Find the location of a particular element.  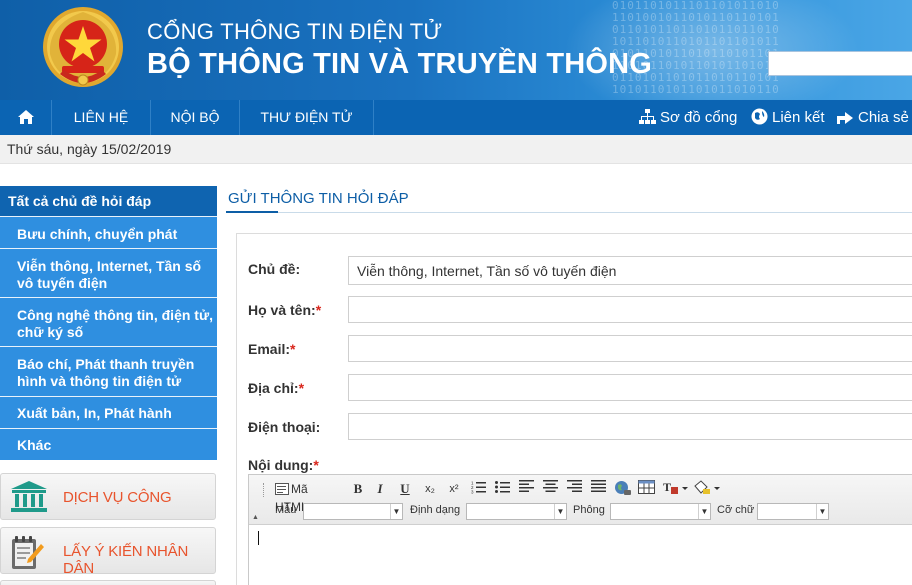

table-button is located at coordinates (646, 489).